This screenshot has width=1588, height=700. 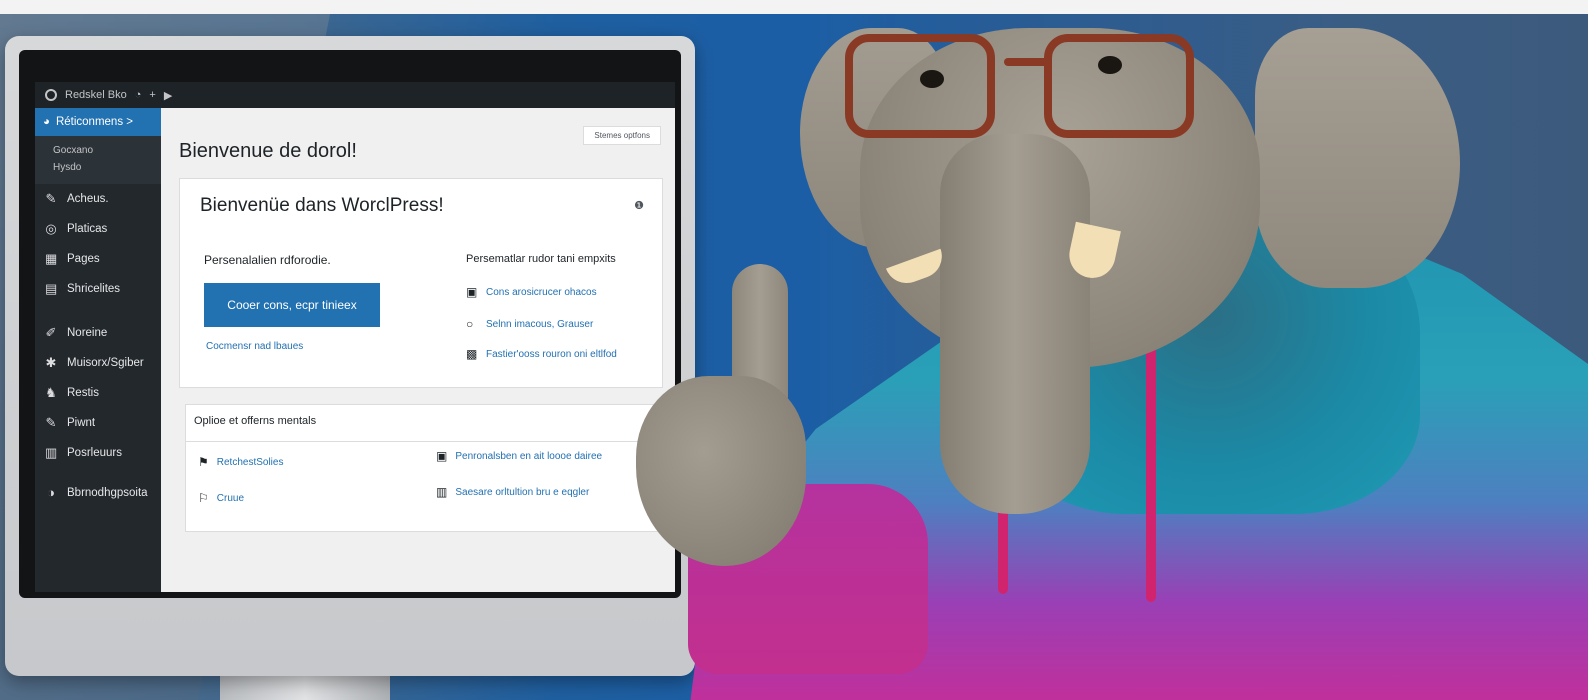 What do you see at coordinates (96, 95) in the screenshot?
I see `admin-bar-site-name: Redskel Bko` at bounding box center [96, 95].